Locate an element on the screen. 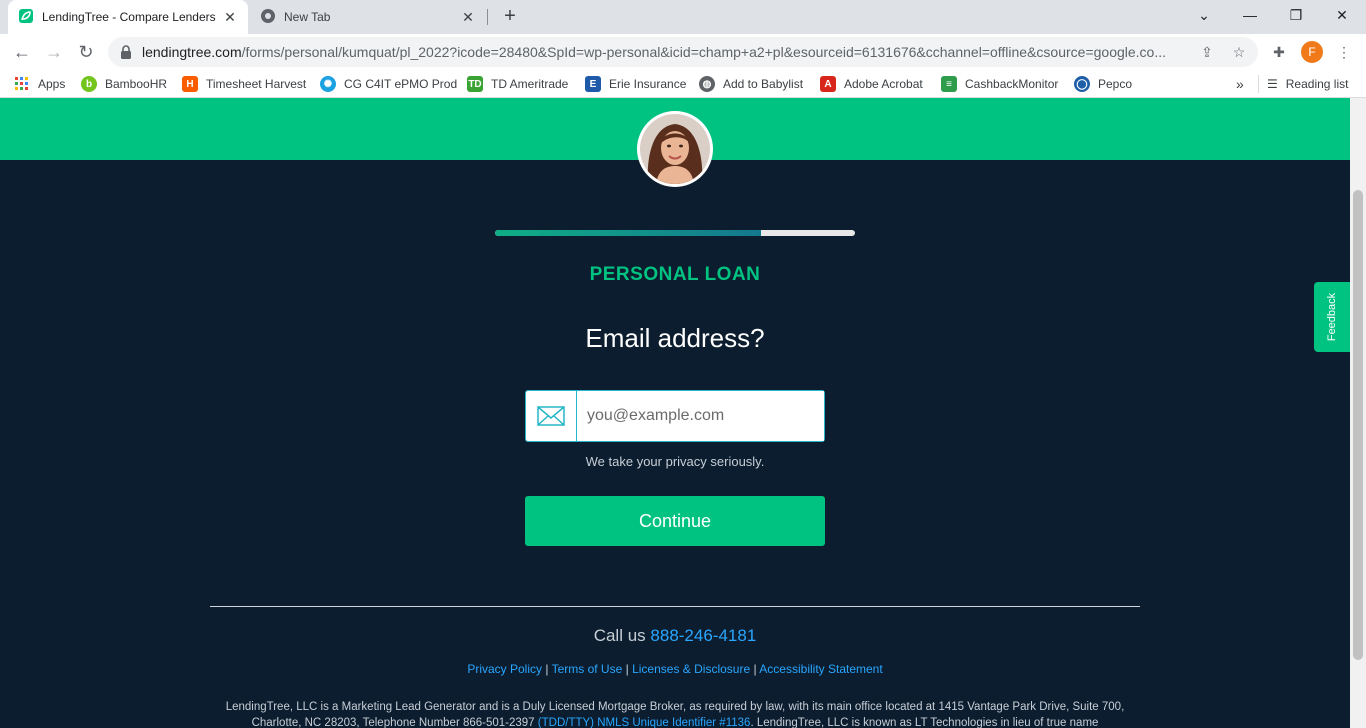 Image resolution: width=1366 pixels, height=728 pixels. url-host: lendingtree.com is located at coordinates (192, 52).